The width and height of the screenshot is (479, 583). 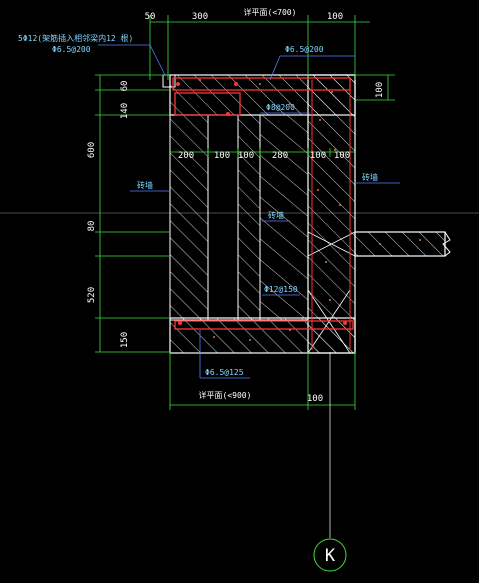 I want to click on inner-dim-100b: 100, so click(x=246, y=156).